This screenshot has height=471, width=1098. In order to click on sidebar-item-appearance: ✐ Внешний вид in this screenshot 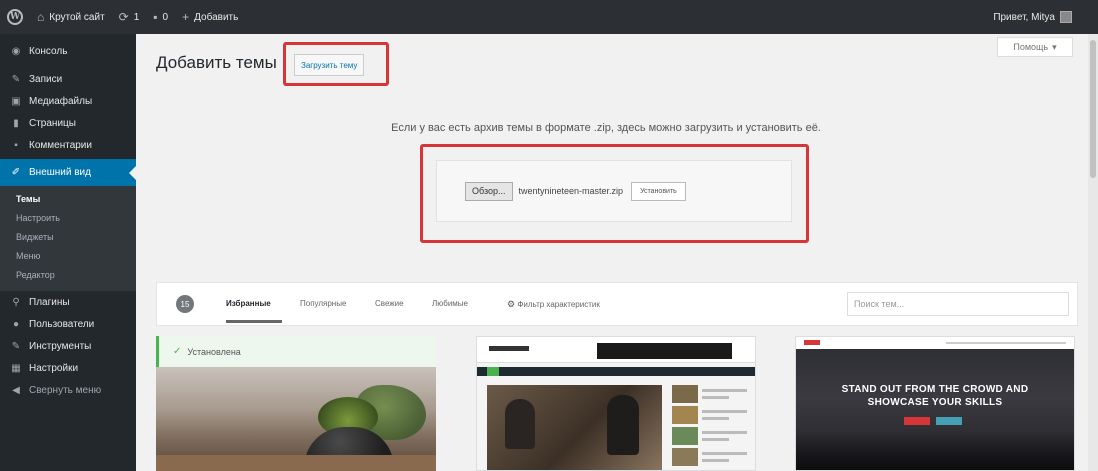, I will do `click(68, 172)`.